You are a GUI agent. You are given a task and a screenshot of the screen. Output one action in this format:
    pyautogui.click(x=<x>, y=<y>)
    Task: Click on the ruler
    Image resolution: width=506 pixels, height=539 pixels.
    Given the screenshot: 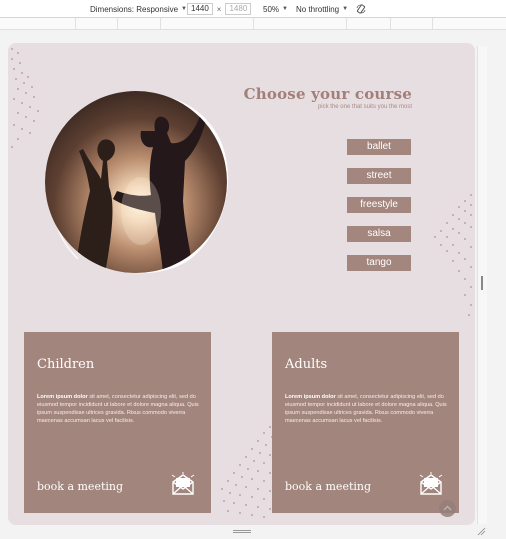 What is the action you would take?
    pyautogui.click(x=253, y=24)
    